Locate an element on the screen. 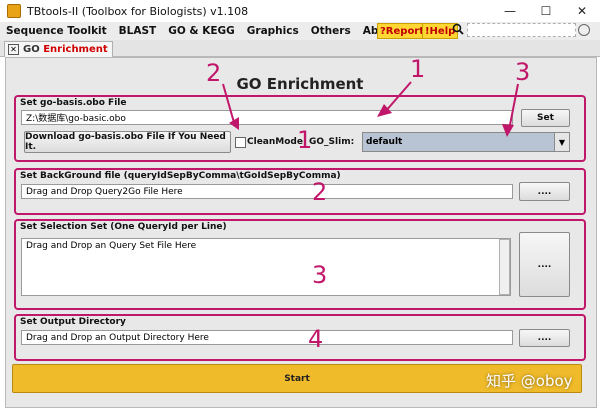 This screenshot has height=409, width=600. annotation-number: 4 is located at coordinates (316, 339).